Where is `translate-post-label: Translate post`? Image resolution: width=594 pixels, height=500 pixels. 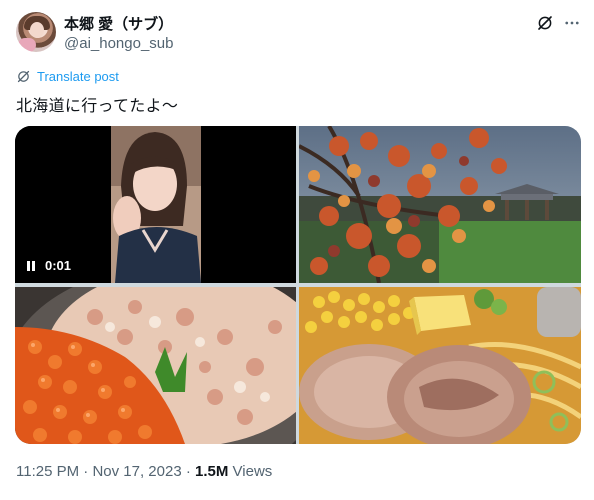
translate-post-label: Translate post is located at coordinates (78, 76).